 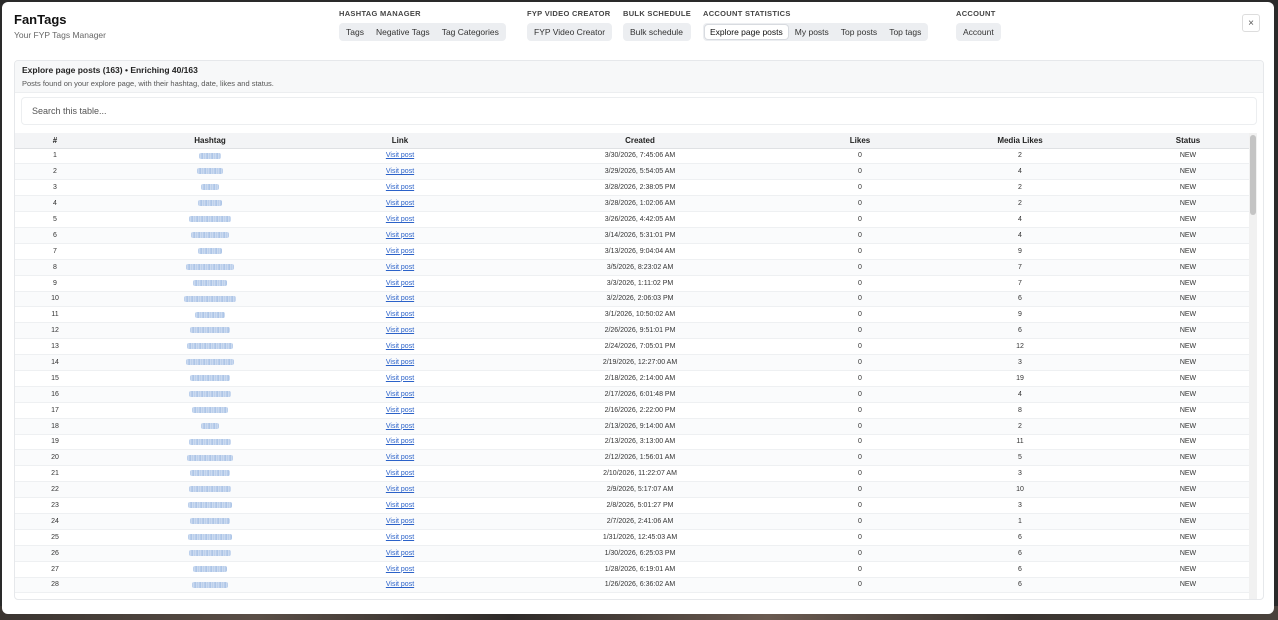 What do you see at coordinates (1251, 23) in the screenshot?
I see `close-button: ×` at bounding box center [1251, 23].